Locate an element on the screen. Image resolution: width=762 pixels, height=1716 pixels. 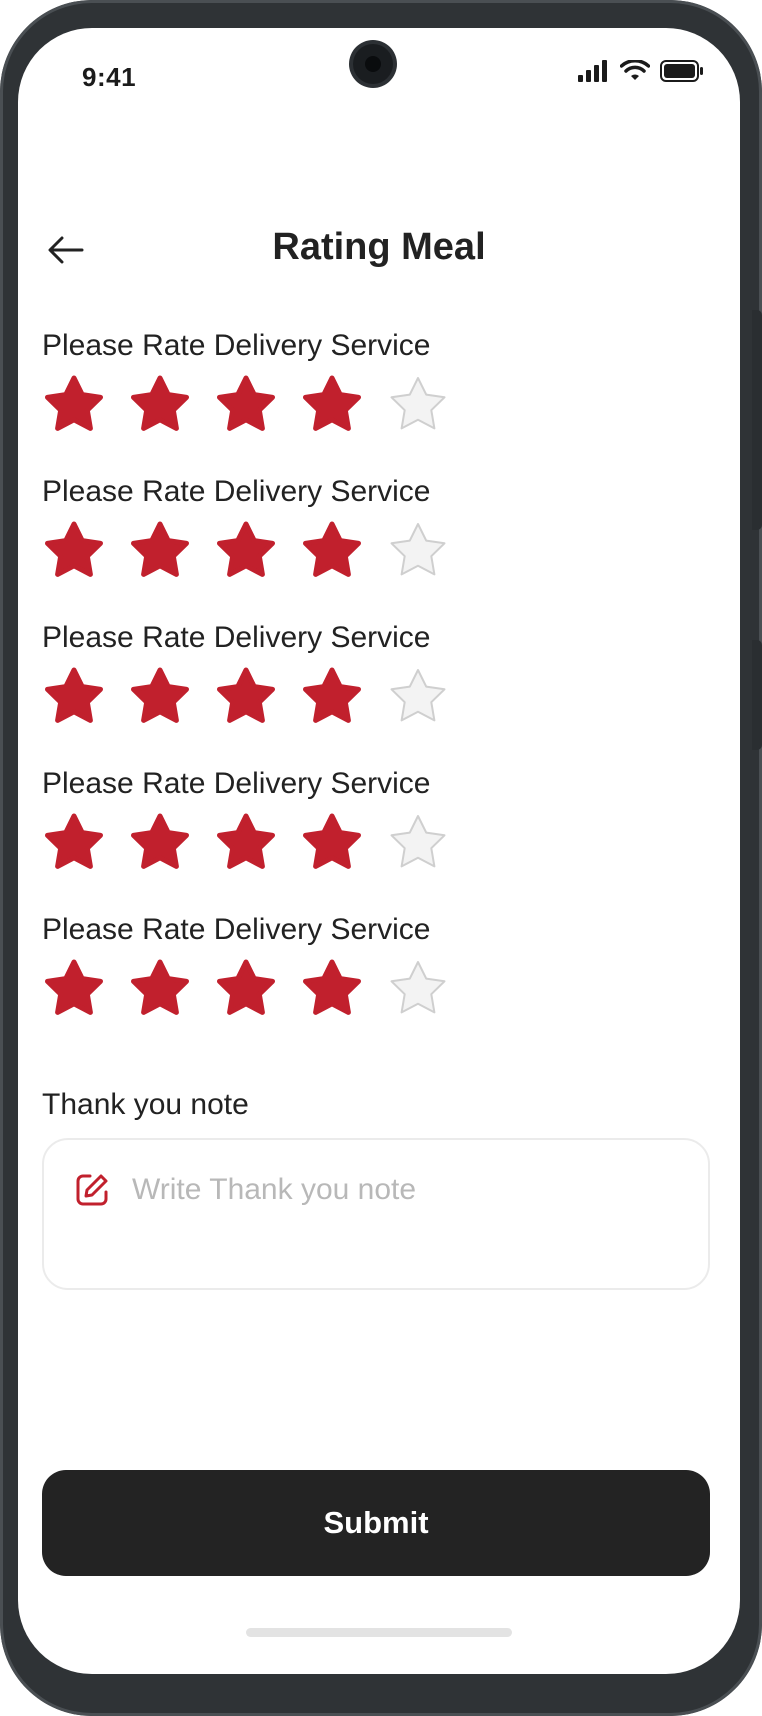
status-icons is located at coordinates (641, 71).